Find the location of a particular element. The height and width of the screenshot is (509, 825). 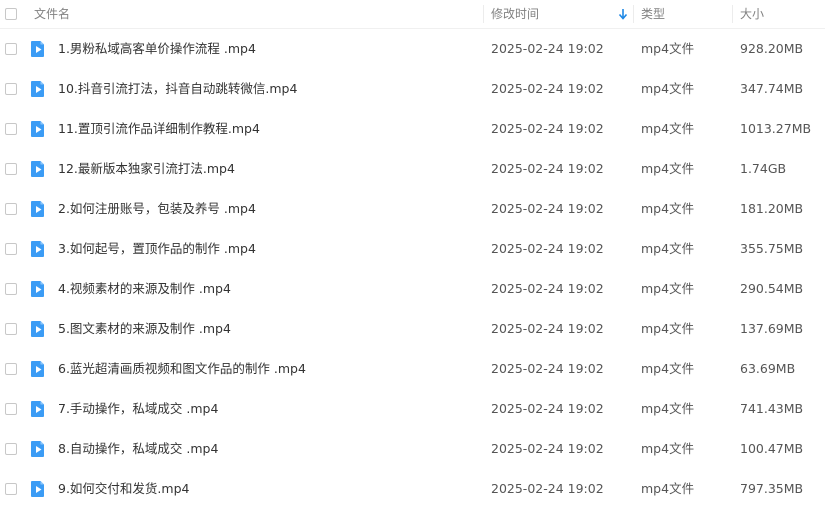

file-name: 11.置顶引流作品详细制作教程.mp4 is located at coordinates (159, 129).